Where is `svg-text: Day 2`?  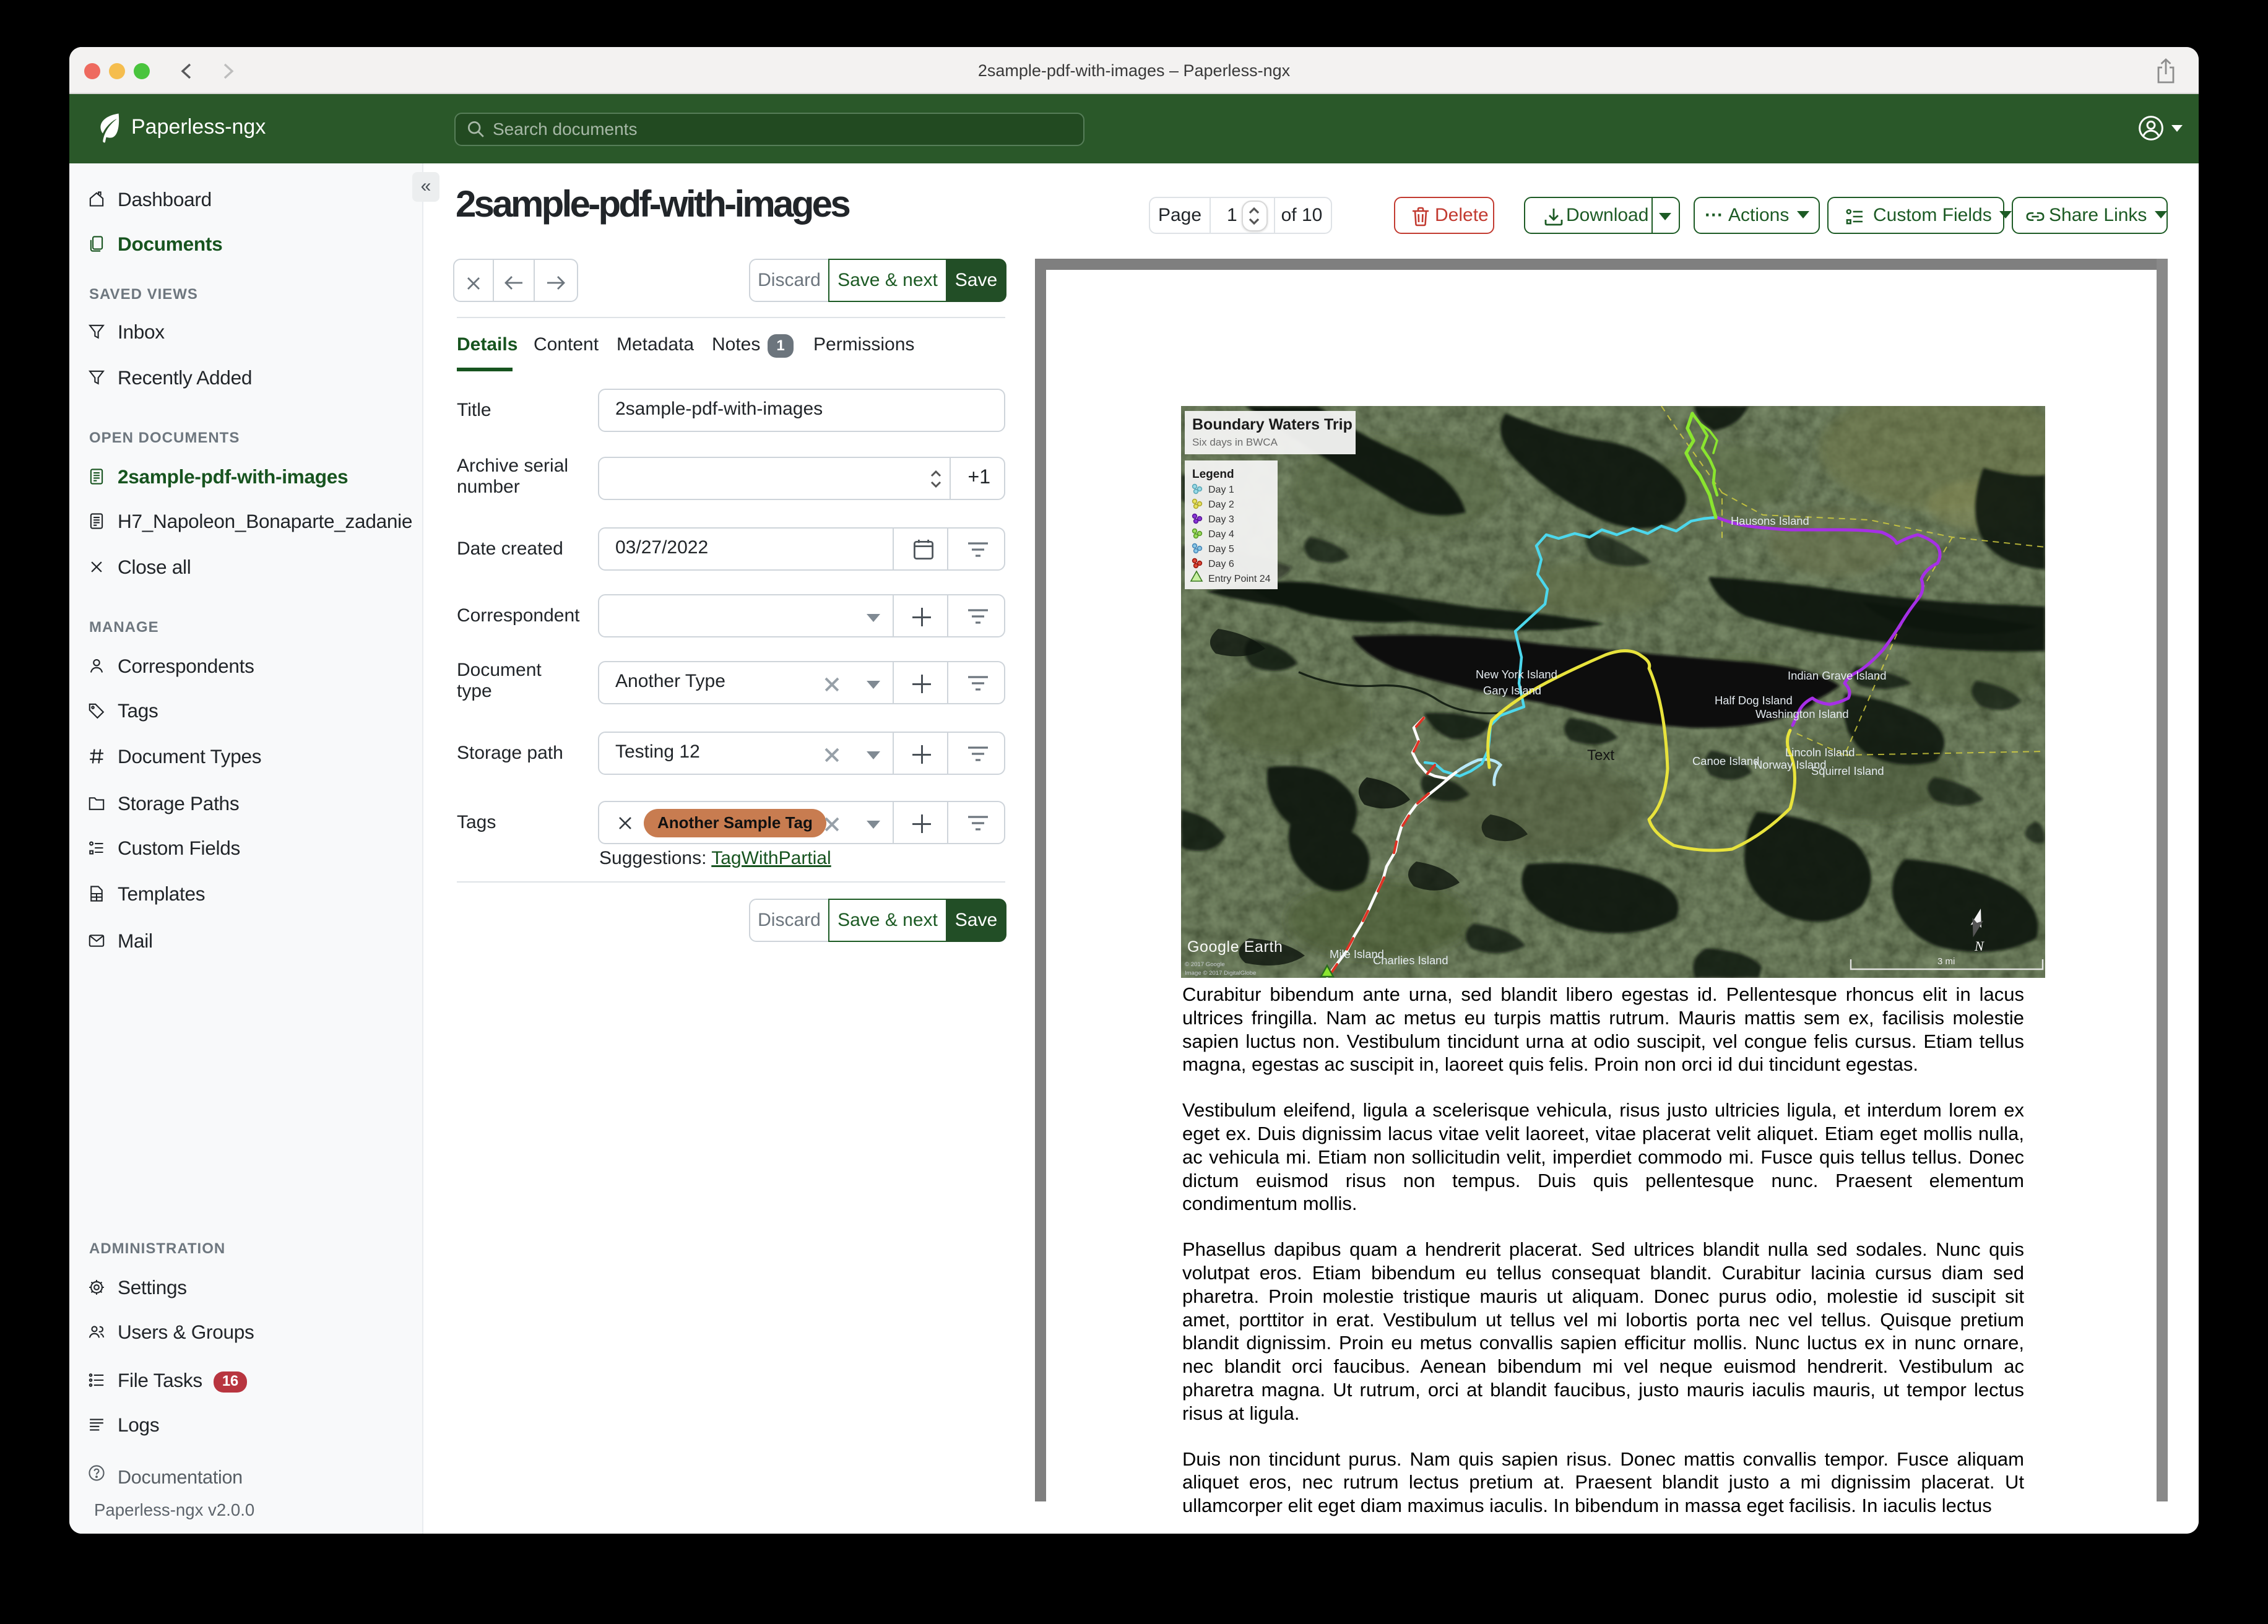
svg-text: Day 2 is located at coordinates (1221, 505).